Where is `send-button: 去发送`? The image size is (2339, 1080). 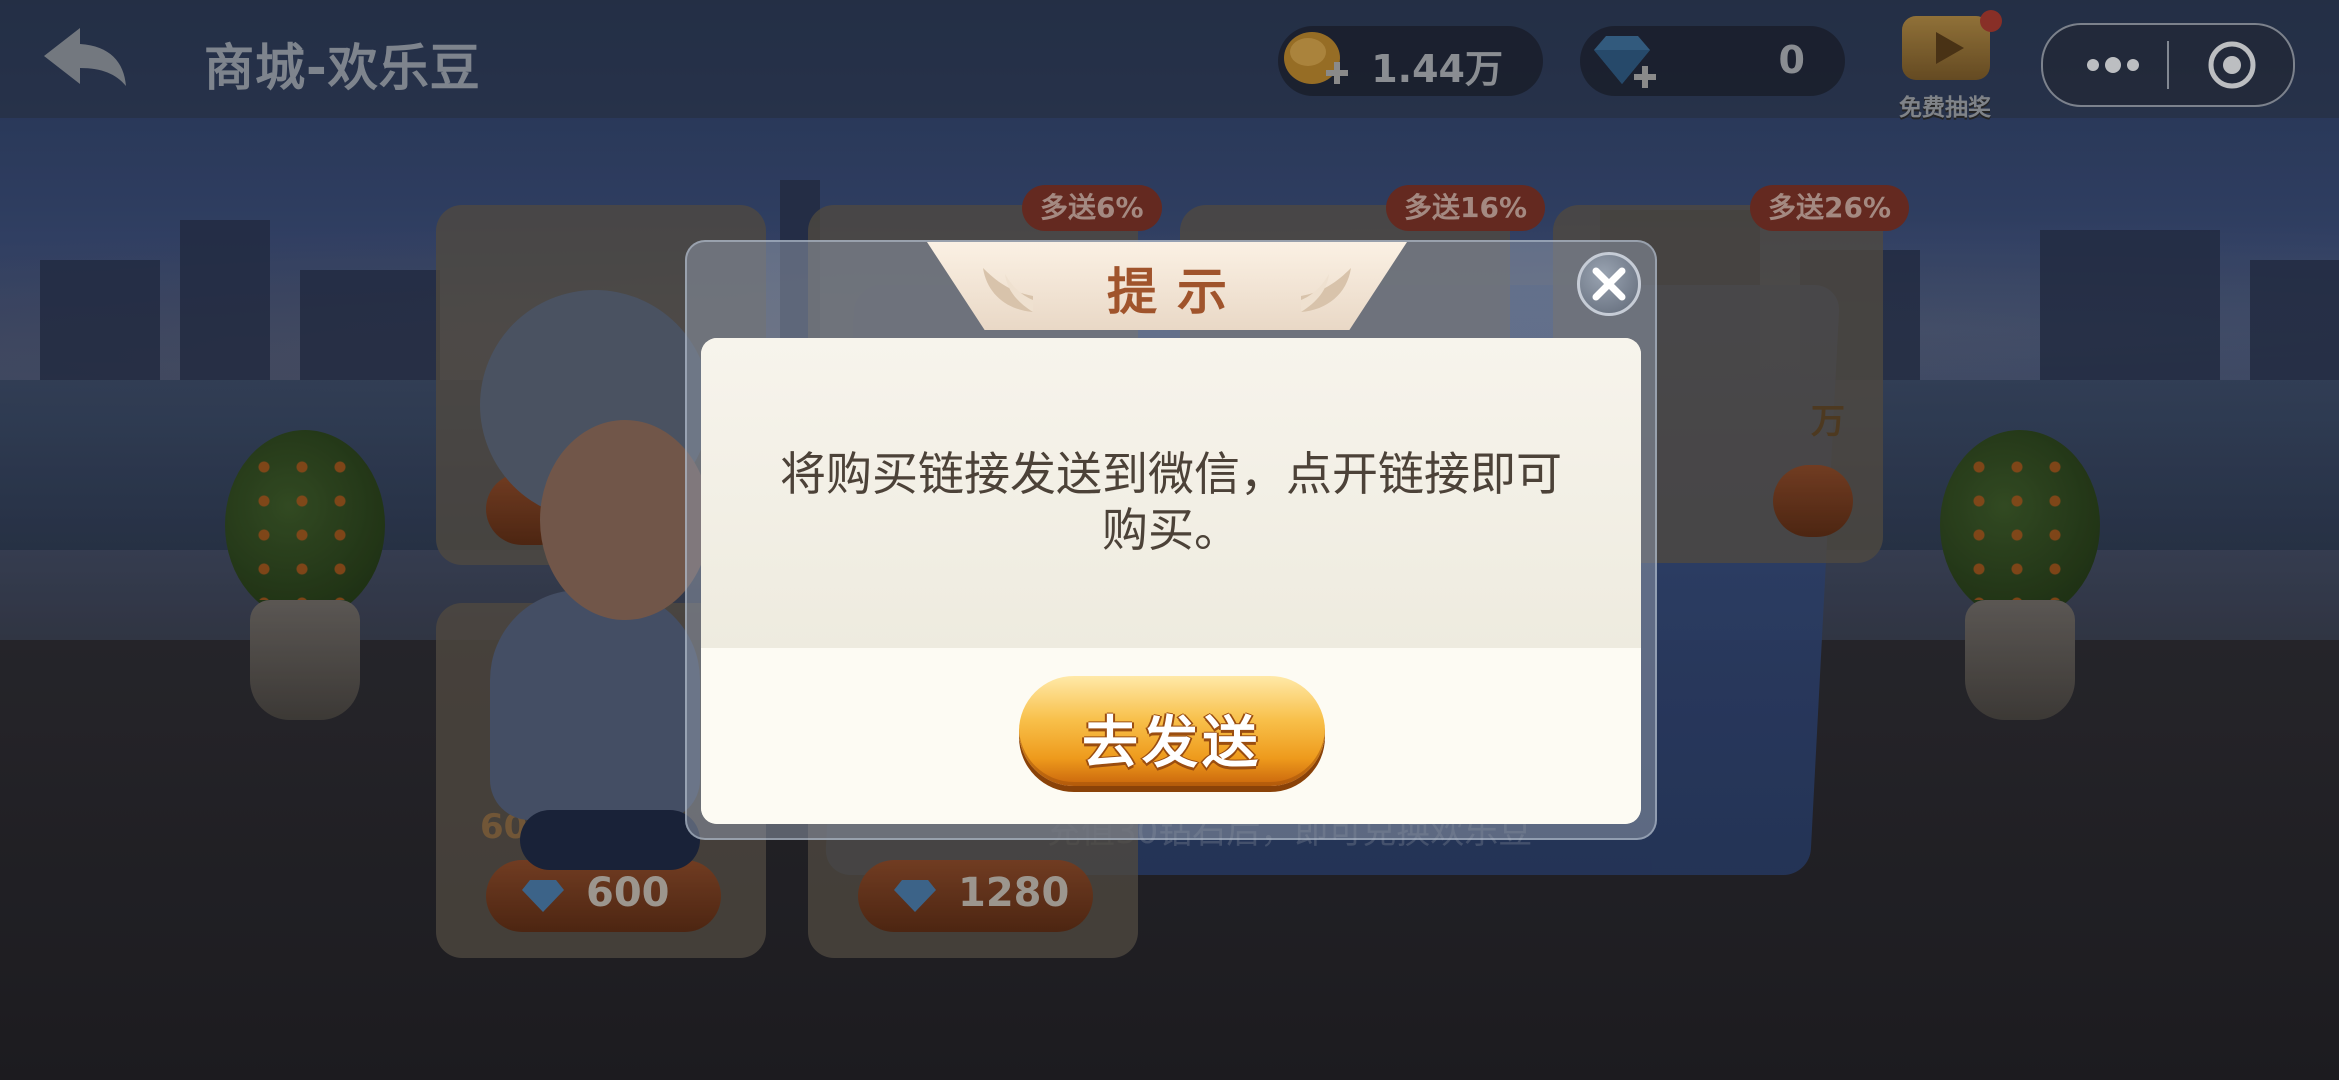 send-button: 去发送 is located at coordinates (1172, 731).